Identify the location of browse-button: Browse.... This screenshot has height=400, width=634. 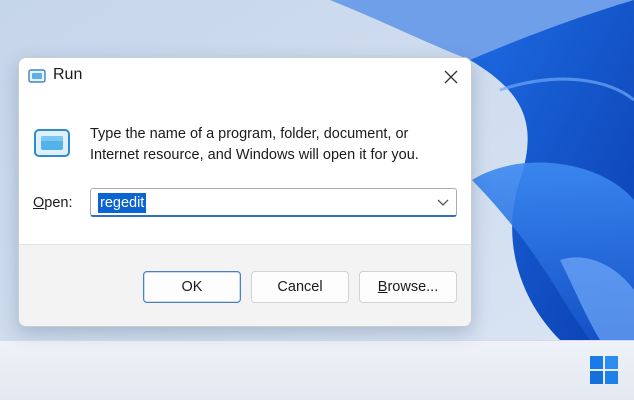
(408, 287).